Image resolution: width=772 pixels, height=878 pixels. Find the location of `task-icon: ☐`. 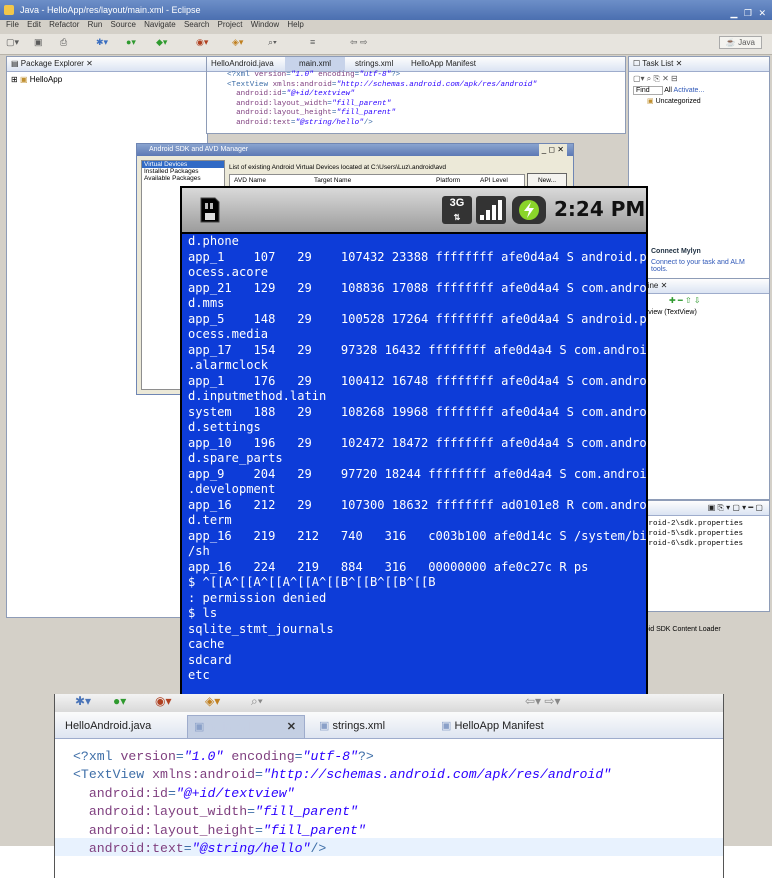

task-icon: ☐ is located at coordinates (638, 63).